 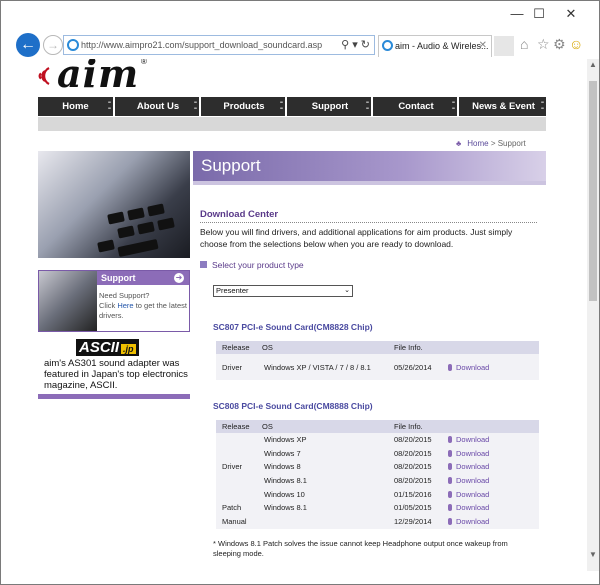 What do you see at coordinates (435, 46) in the screenshot?
I see `tab-active: aim - Audio & Wireles... ✕` at bounding box center [435, 46].